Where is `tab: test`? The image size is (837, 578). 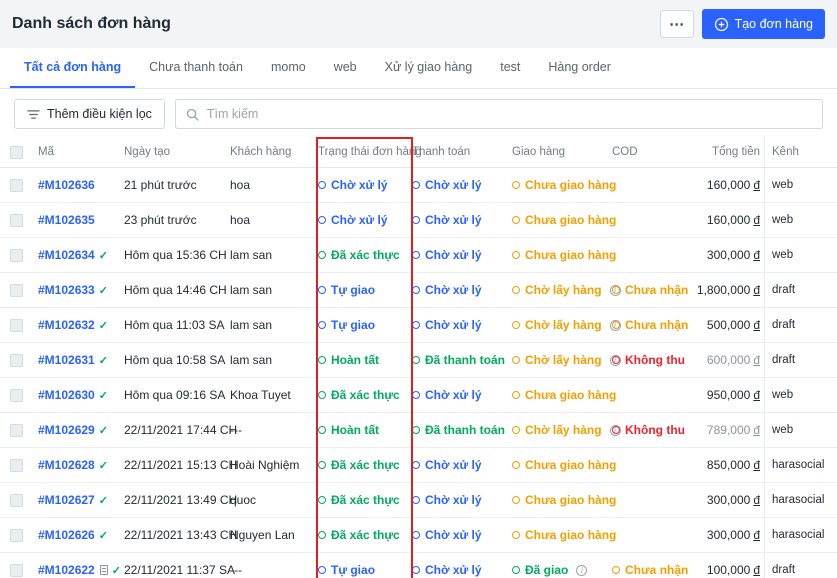
tab: test is located at coordinates (510, 68).